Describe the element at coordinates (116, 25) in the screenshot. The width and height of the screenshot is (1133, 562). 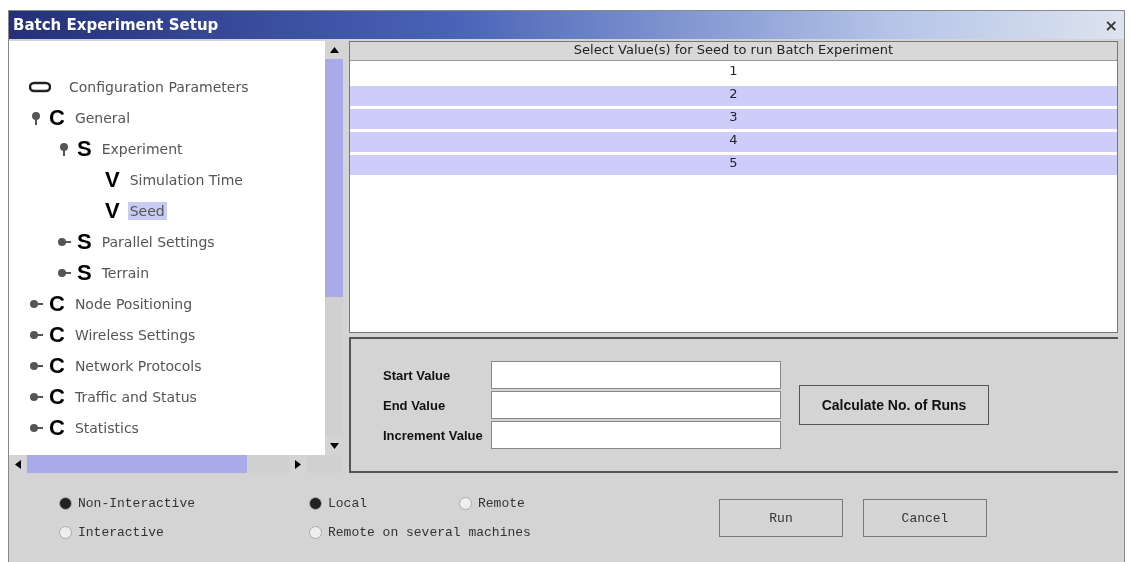
I see `window-title: Batch Experiment Setup` at that location.